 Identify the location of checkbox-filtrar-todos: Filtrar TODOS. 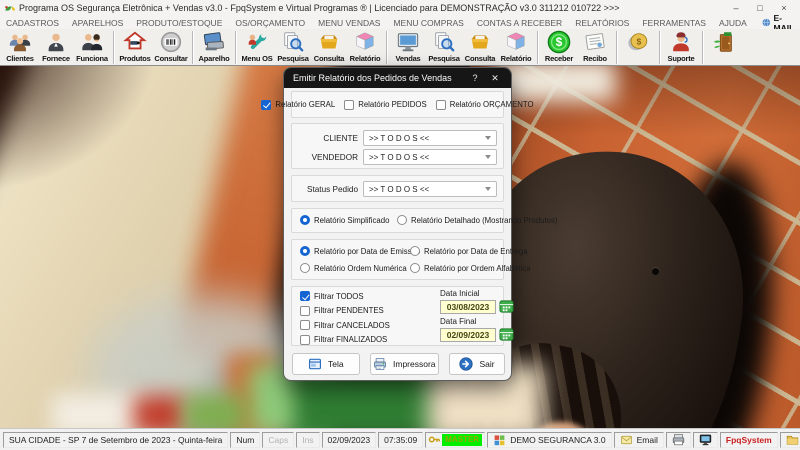
(345, 296).